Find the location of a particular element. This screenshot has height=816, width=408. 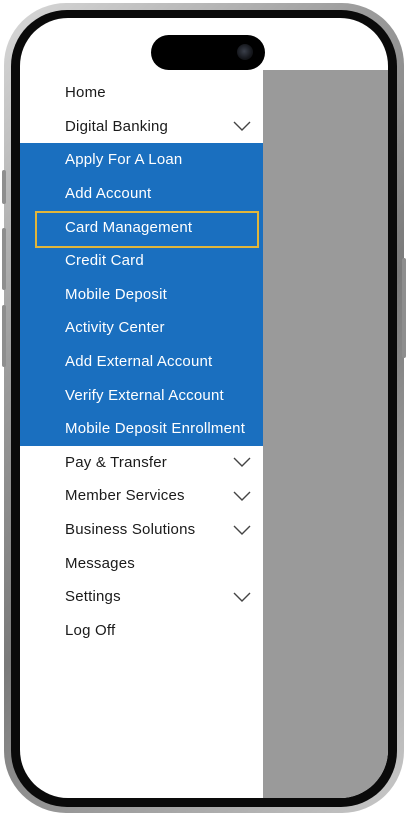

menu-item-settings: Settings is located at coordinates (141, 597).